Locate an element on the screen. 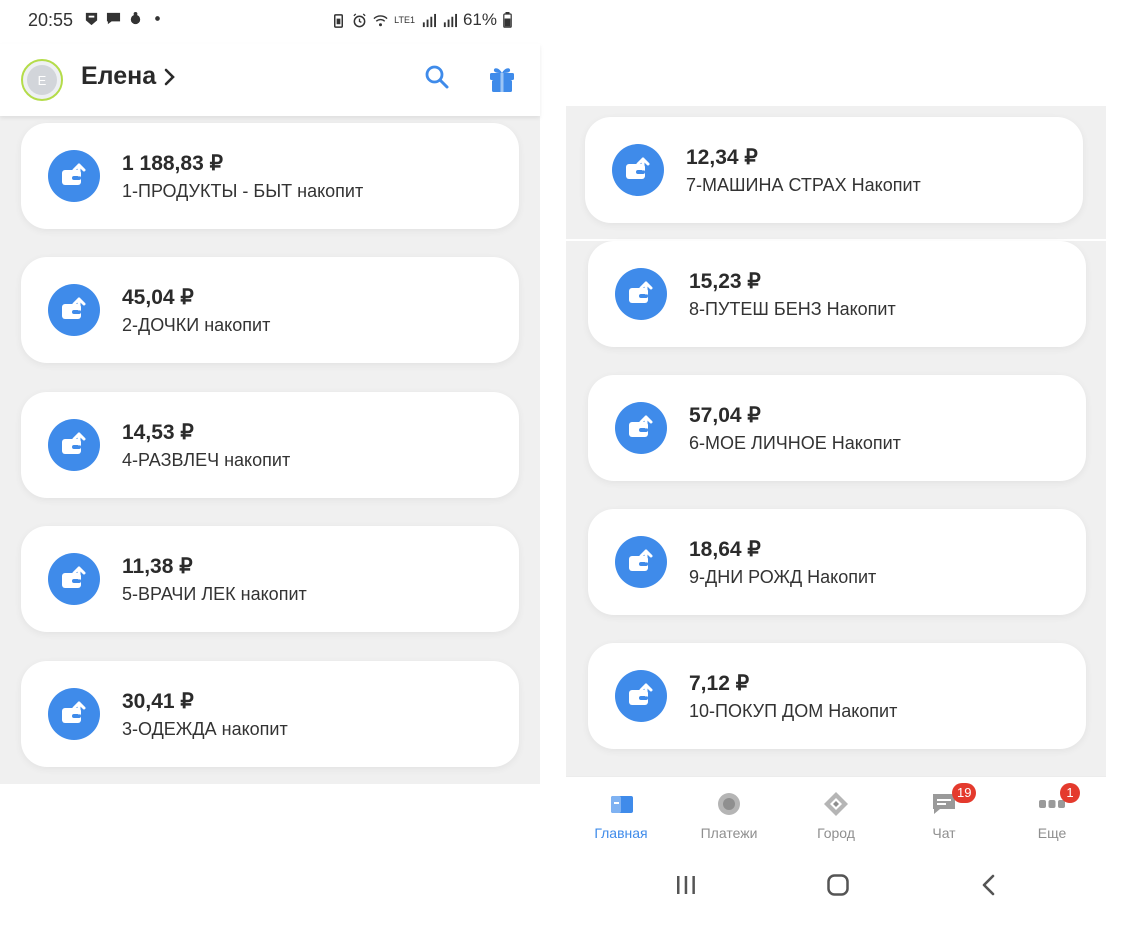 This screenshot has height=932, width=1146. gift-icon is located at coordinates (502, 78).